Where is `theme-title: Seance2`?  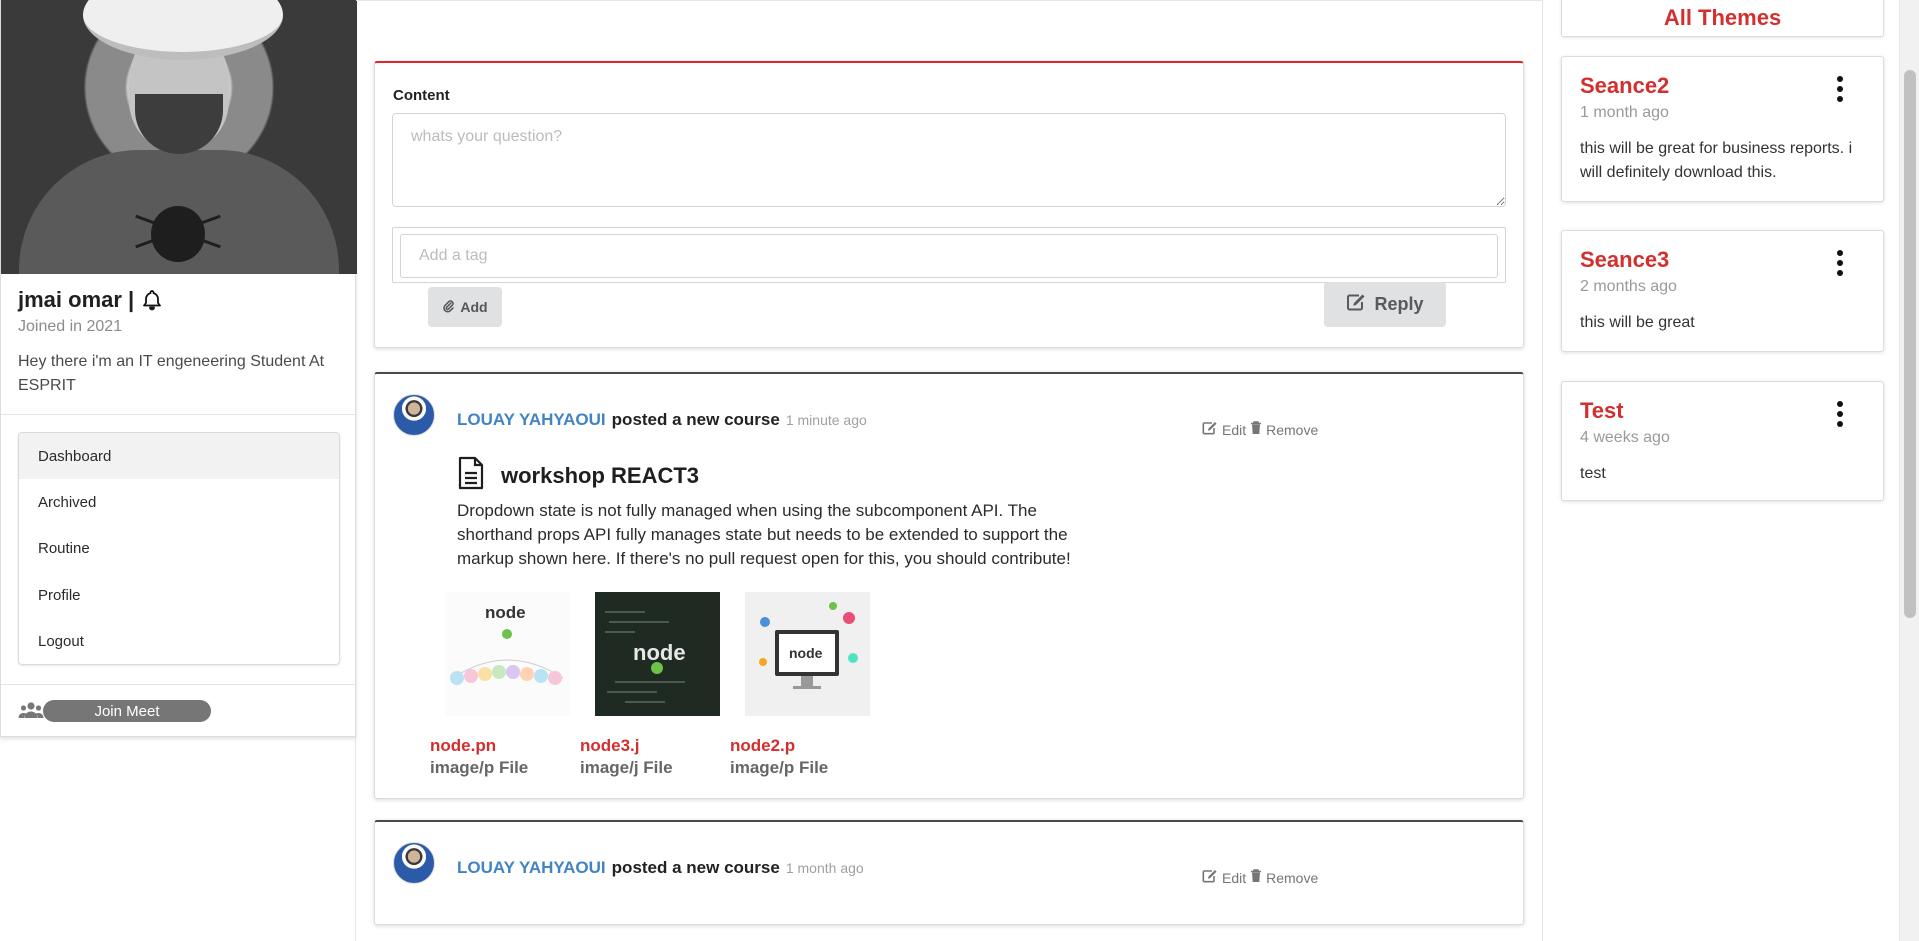
theme-title: Seance2 is located at coordinates (1624, 86).